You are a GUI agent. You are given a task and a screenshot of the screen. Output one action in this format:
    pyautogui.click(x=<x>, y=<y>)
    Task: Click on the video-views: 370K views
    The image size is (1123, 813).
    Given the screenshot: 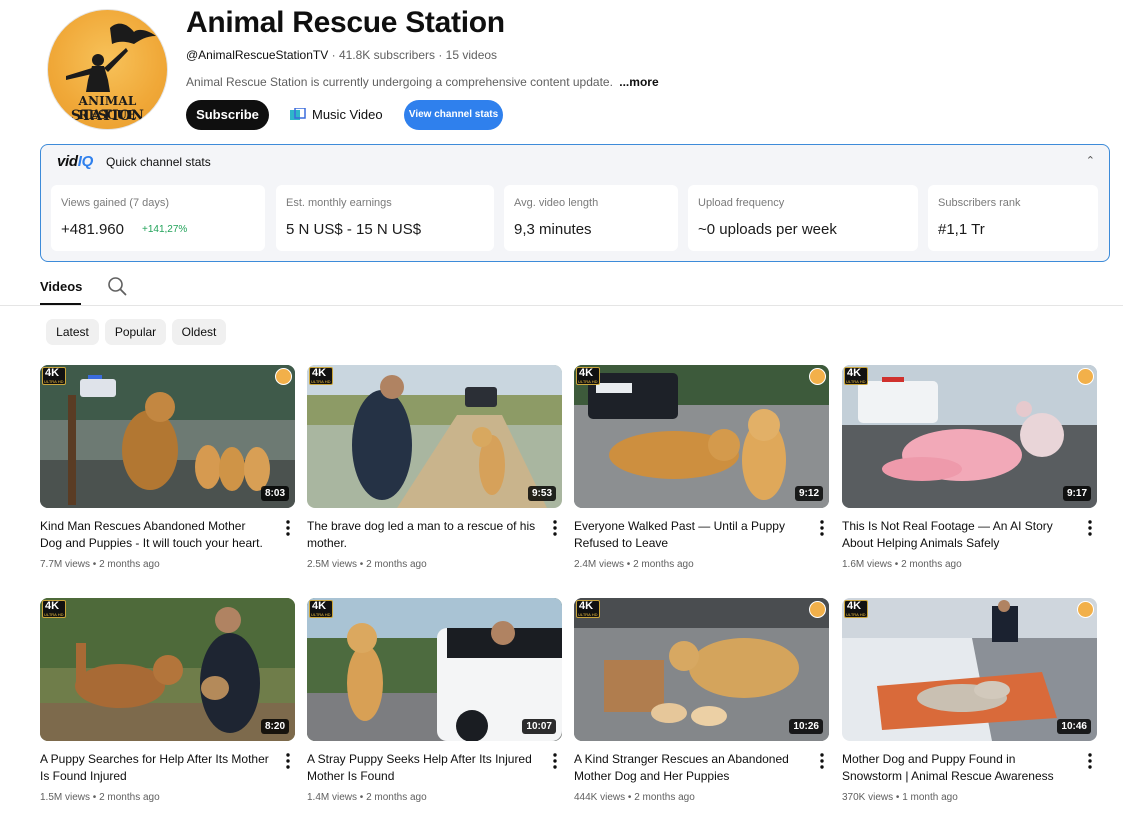 What is the action you would take?
    pyautogui.click(x=868, y=797)
    